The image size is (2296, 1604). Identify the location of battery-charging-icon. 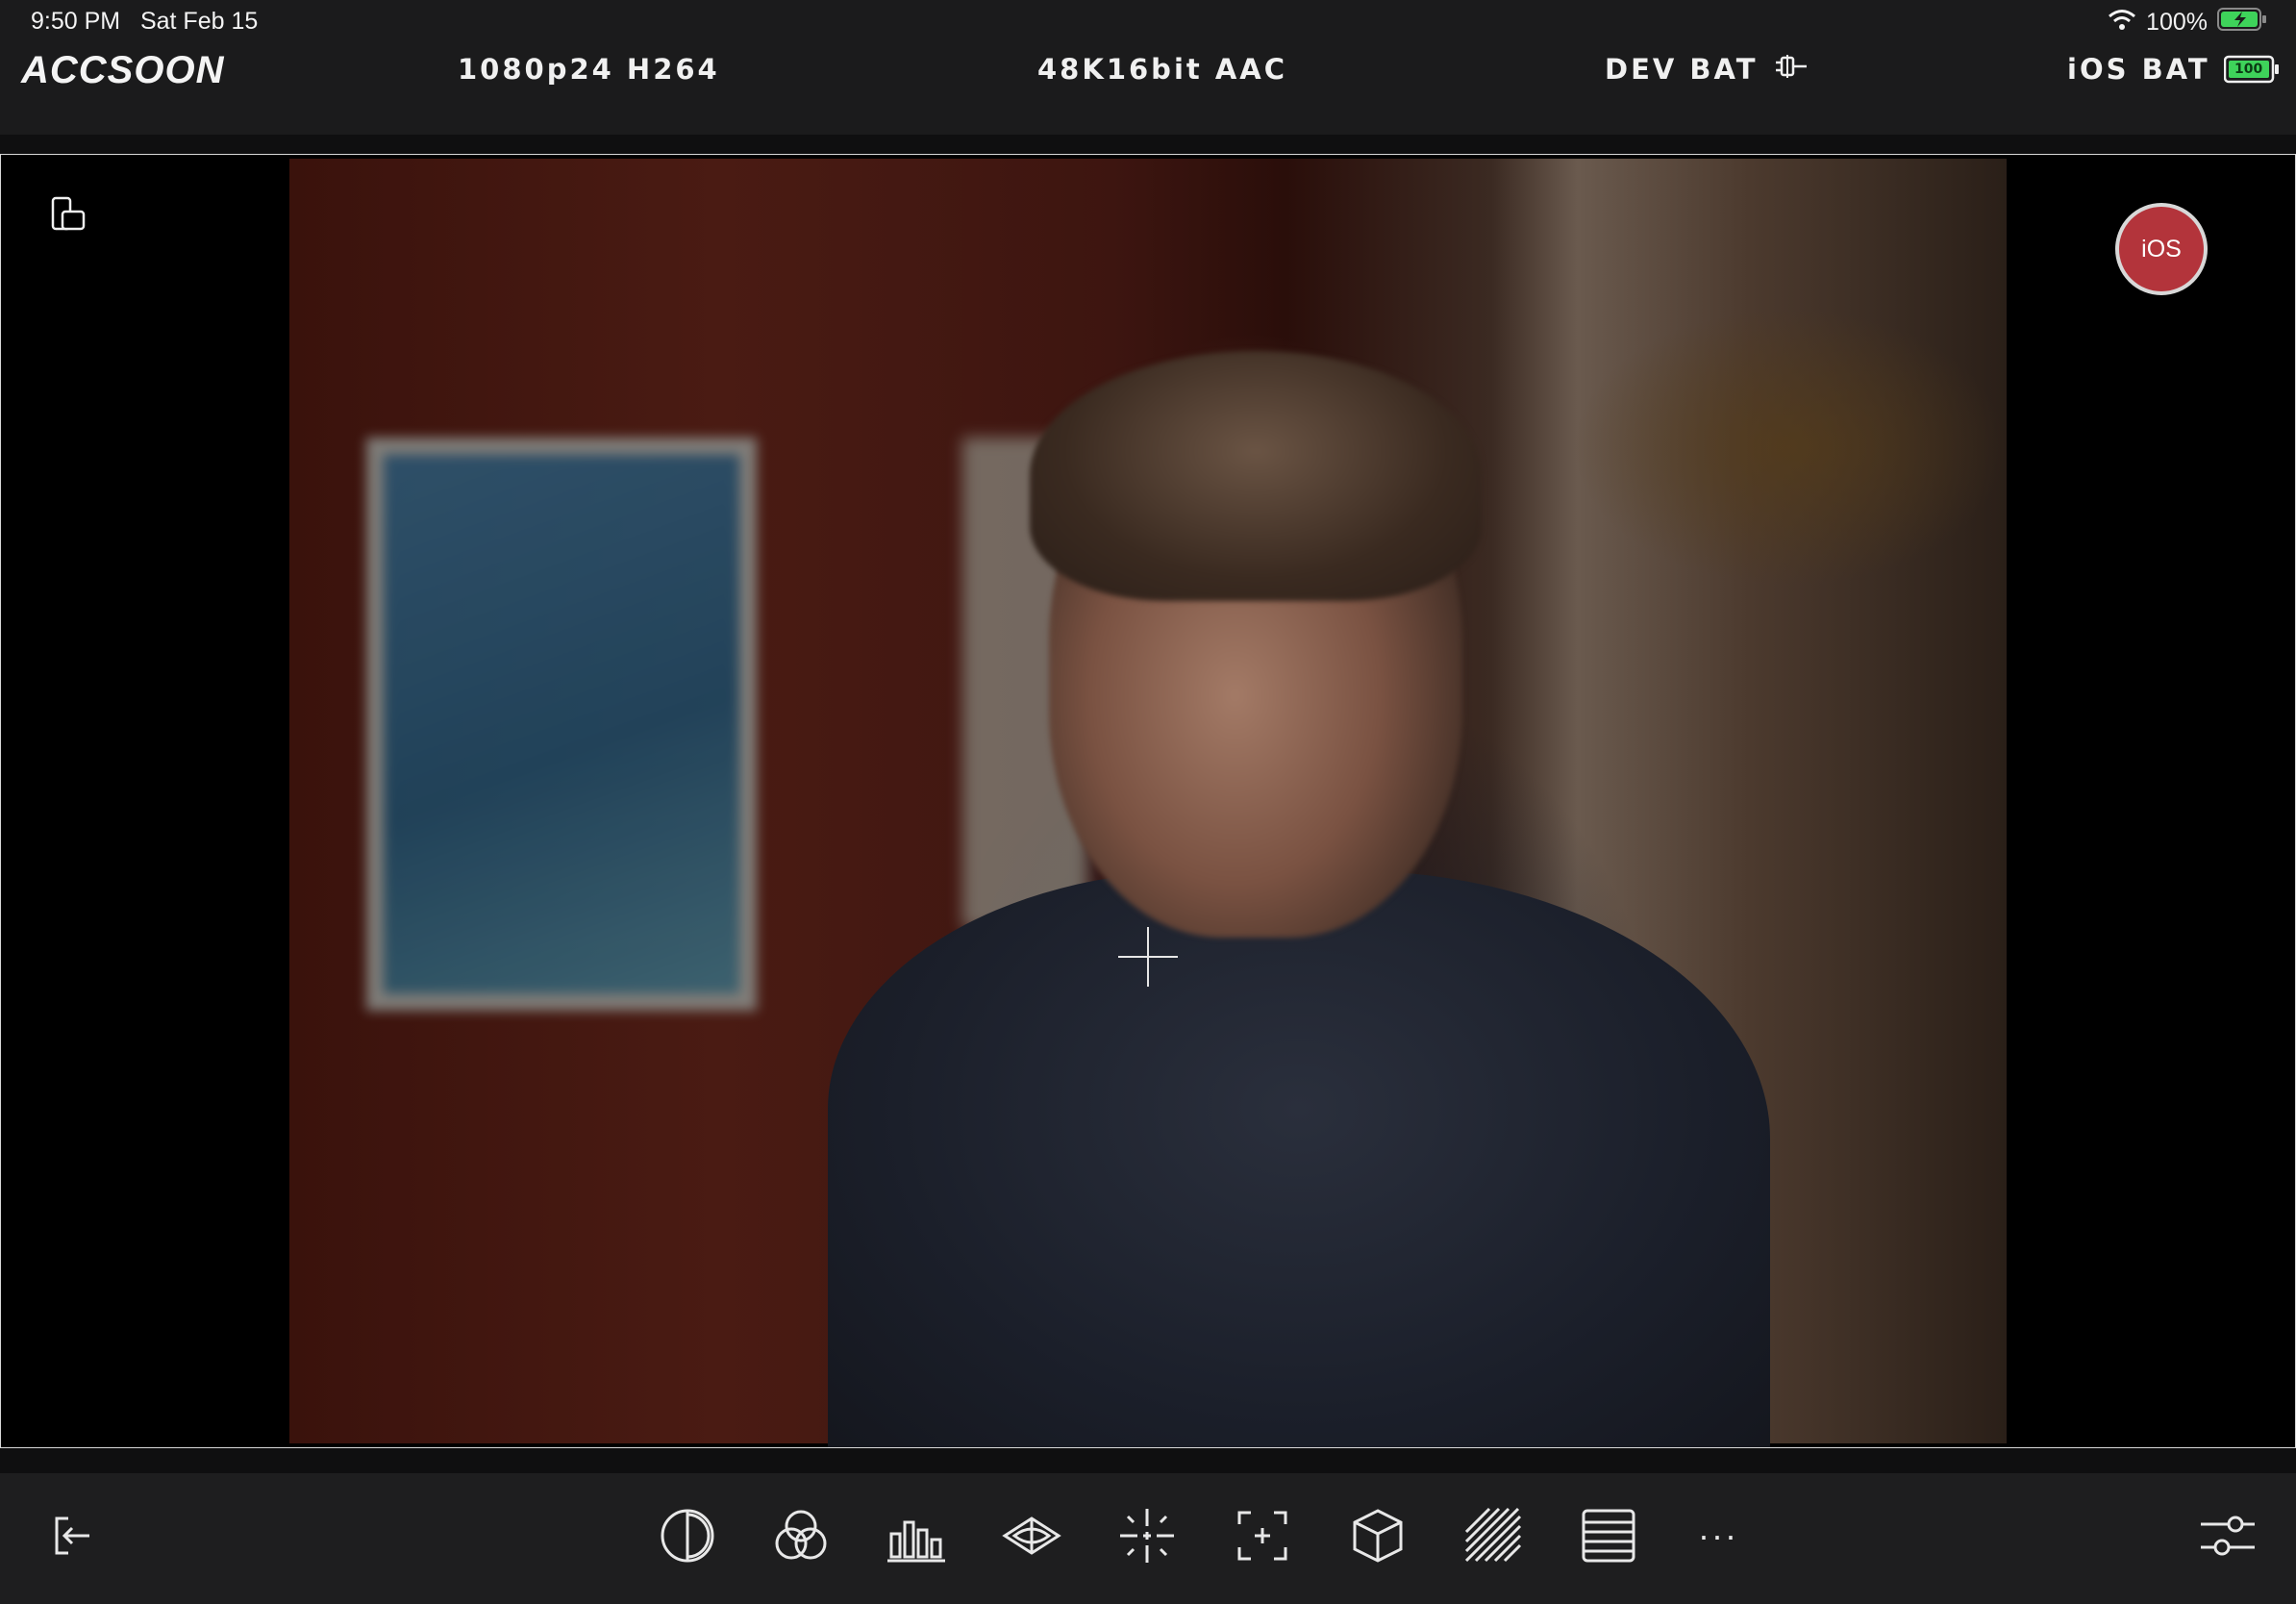
(2242, 22).